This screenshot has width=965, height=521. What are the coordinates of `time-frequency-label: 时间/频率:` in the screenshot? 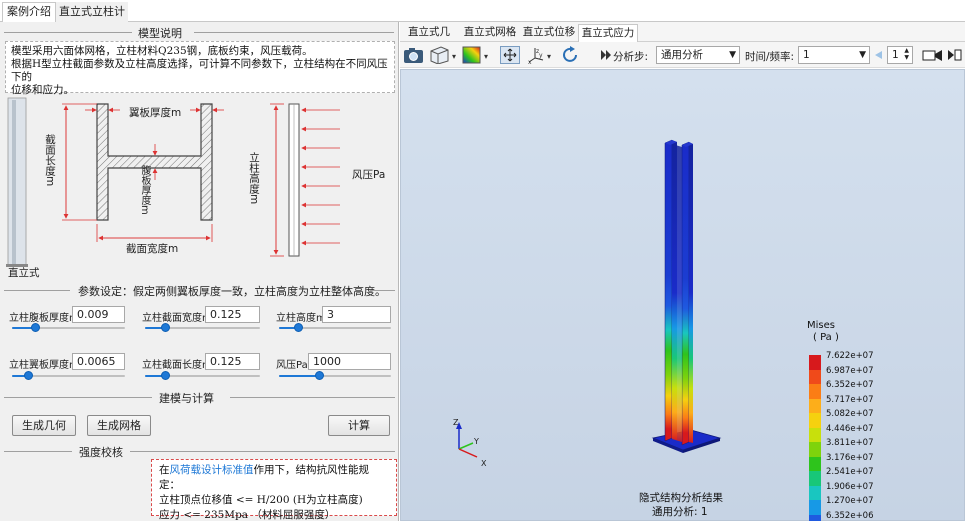 It's located at (770, 57).